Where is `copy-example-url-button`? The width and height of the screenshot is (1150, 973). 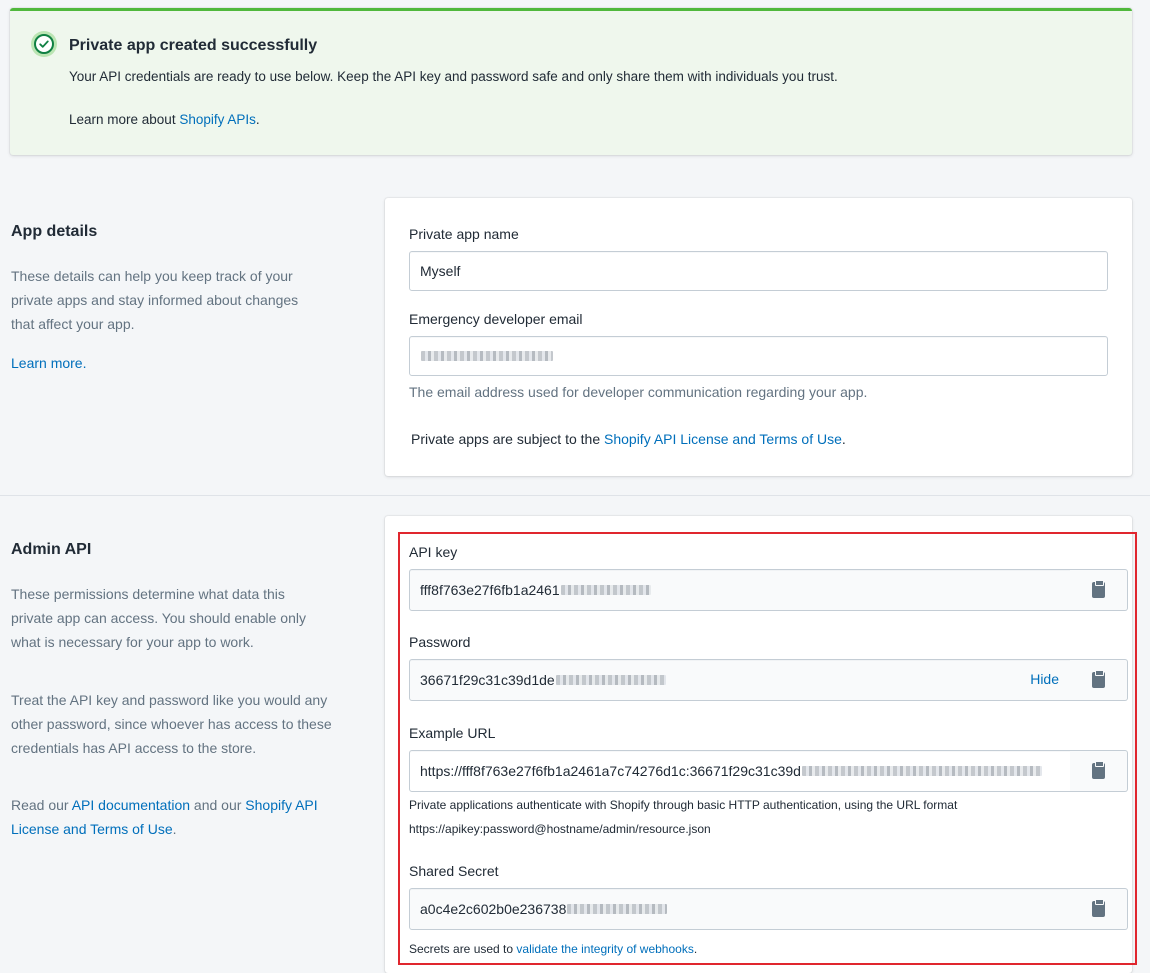 copy-example-url-button is located at coordinates (1099, 771).